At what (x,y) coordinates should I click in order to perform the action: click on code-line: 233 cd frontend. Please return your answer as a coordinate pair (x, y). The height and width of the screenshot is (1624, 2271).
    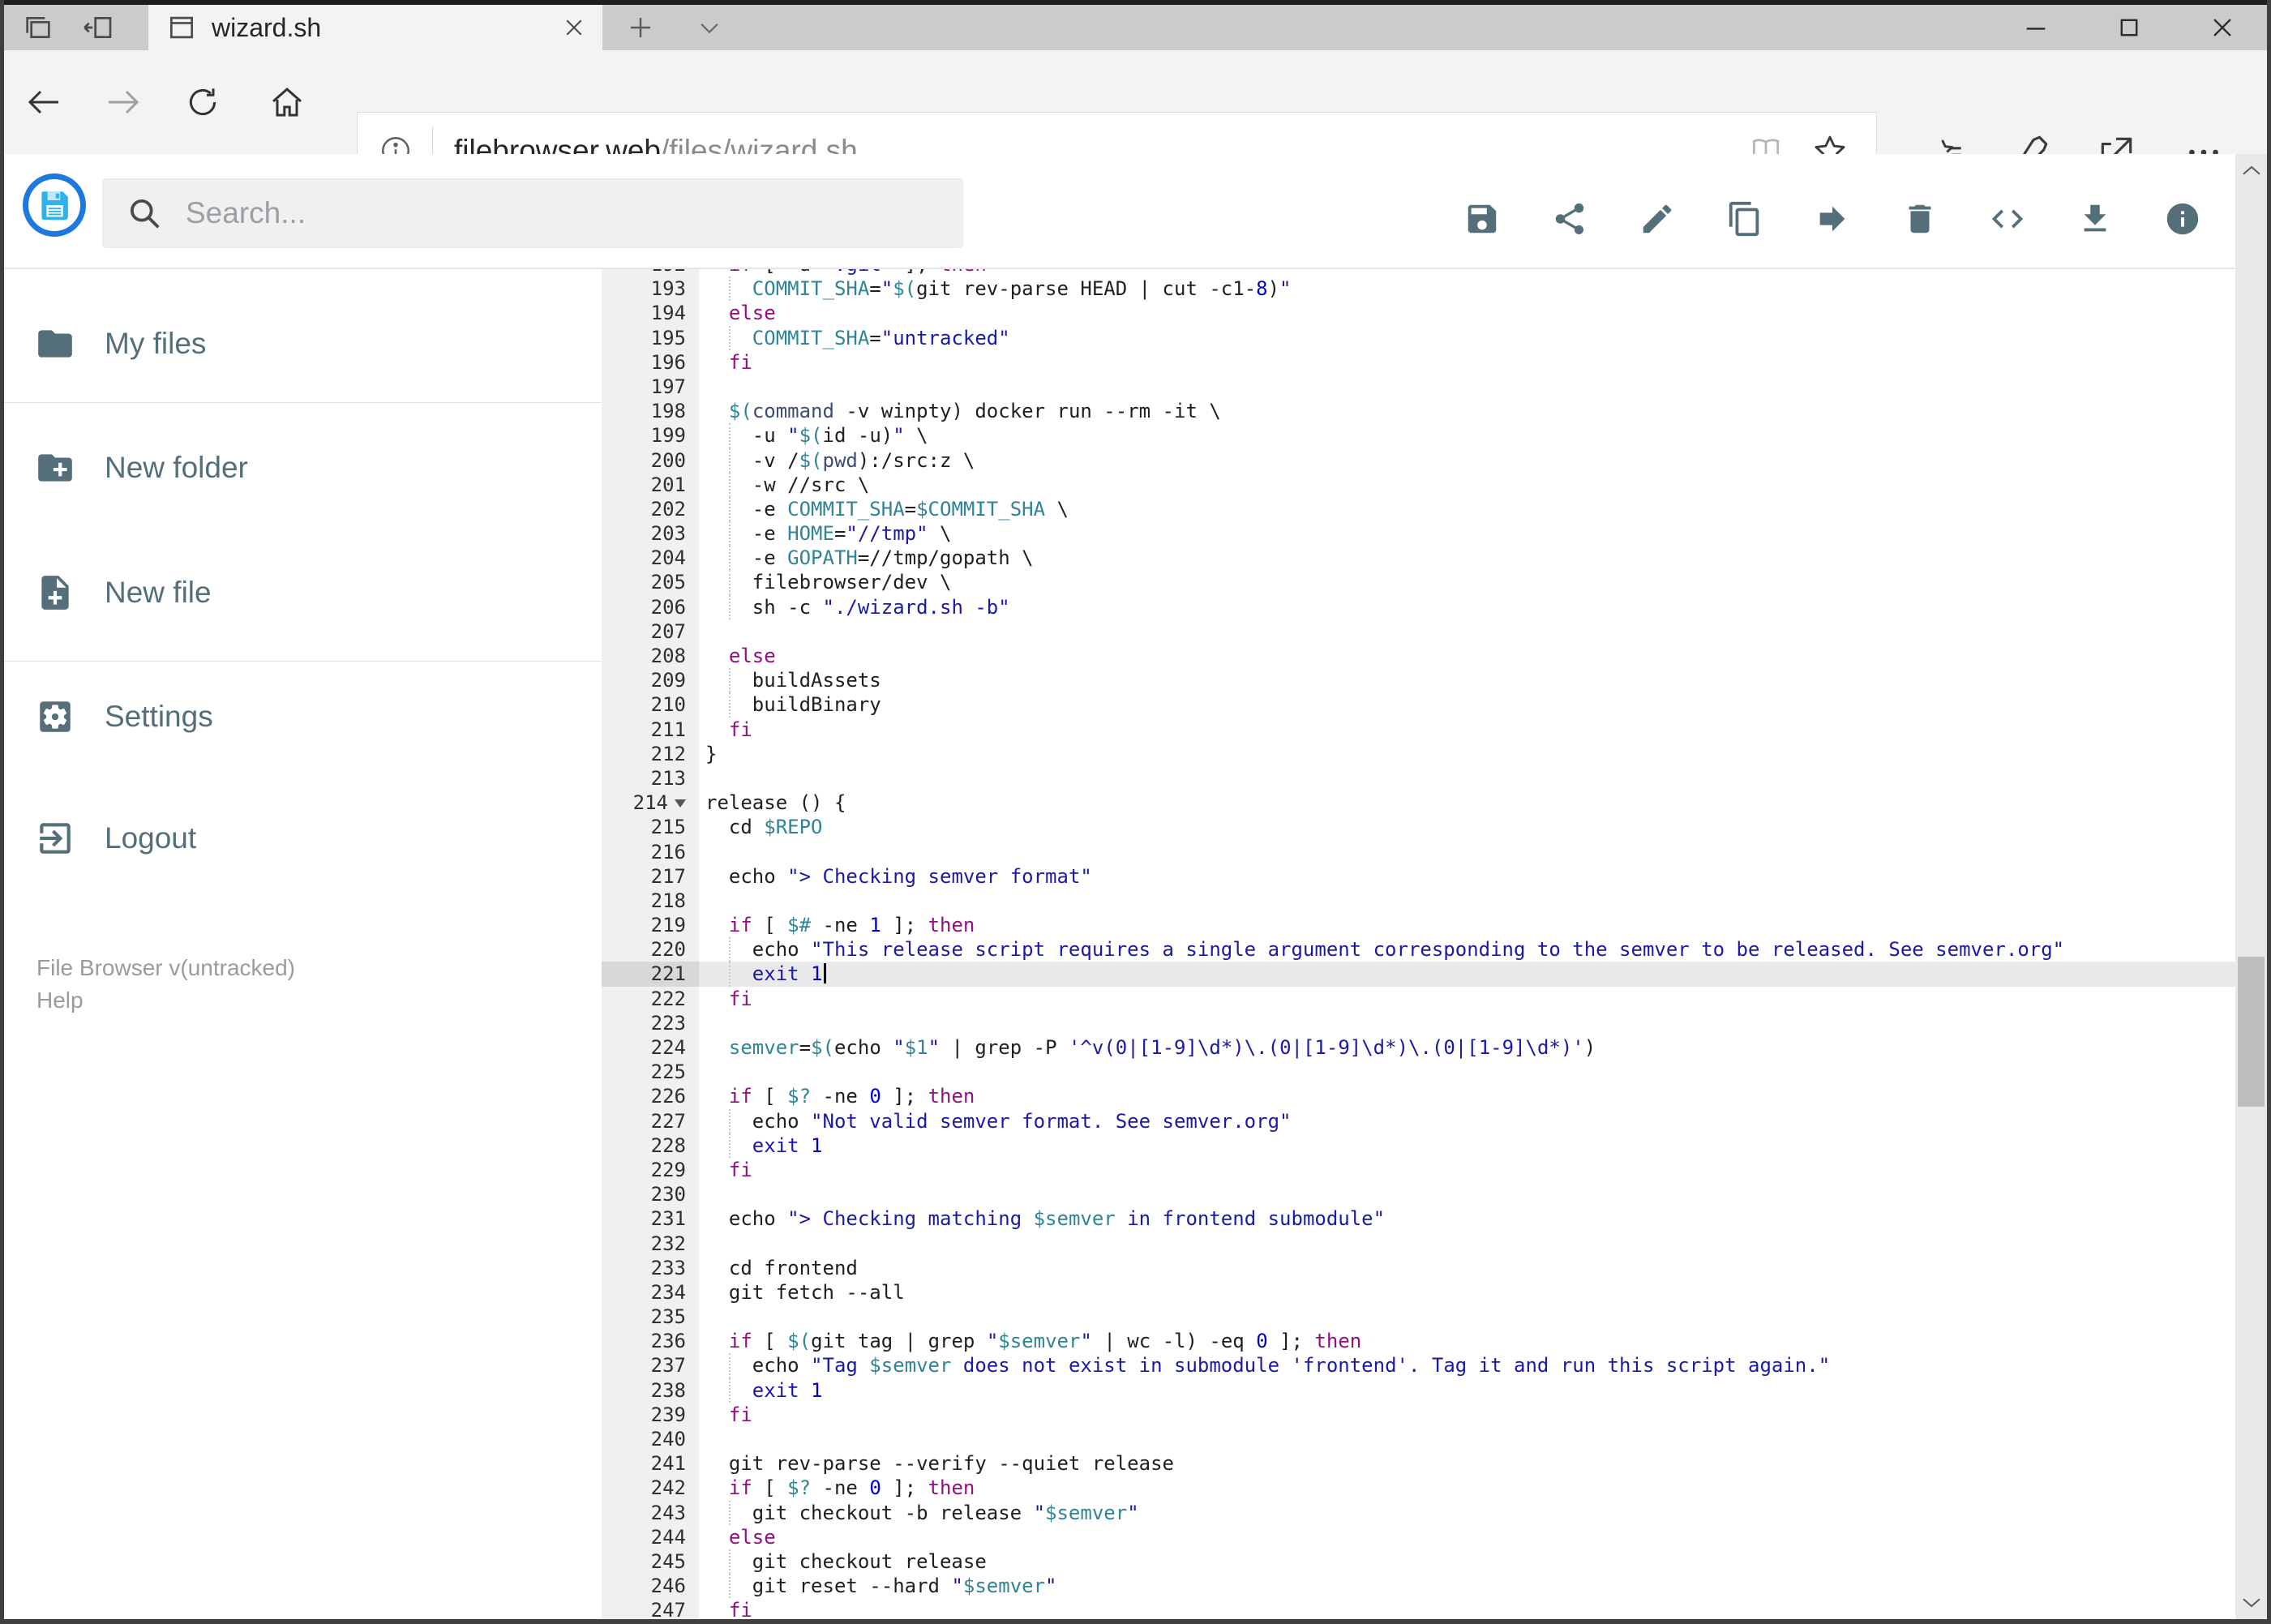
    Looking at the image, I should click on (1419, 1268).